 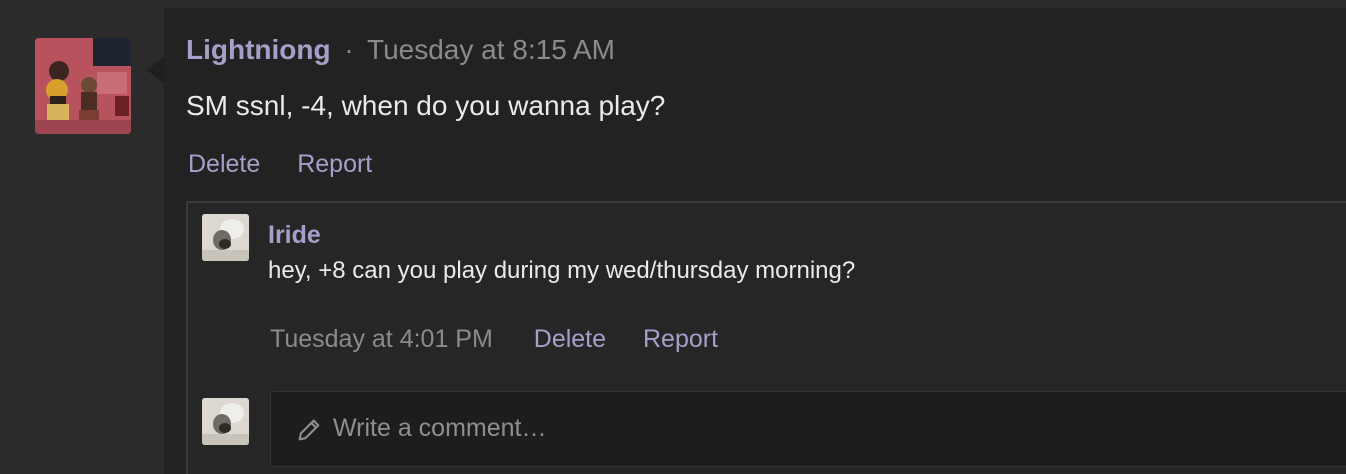 I want to click on top-border, so click(x=673, y=4).